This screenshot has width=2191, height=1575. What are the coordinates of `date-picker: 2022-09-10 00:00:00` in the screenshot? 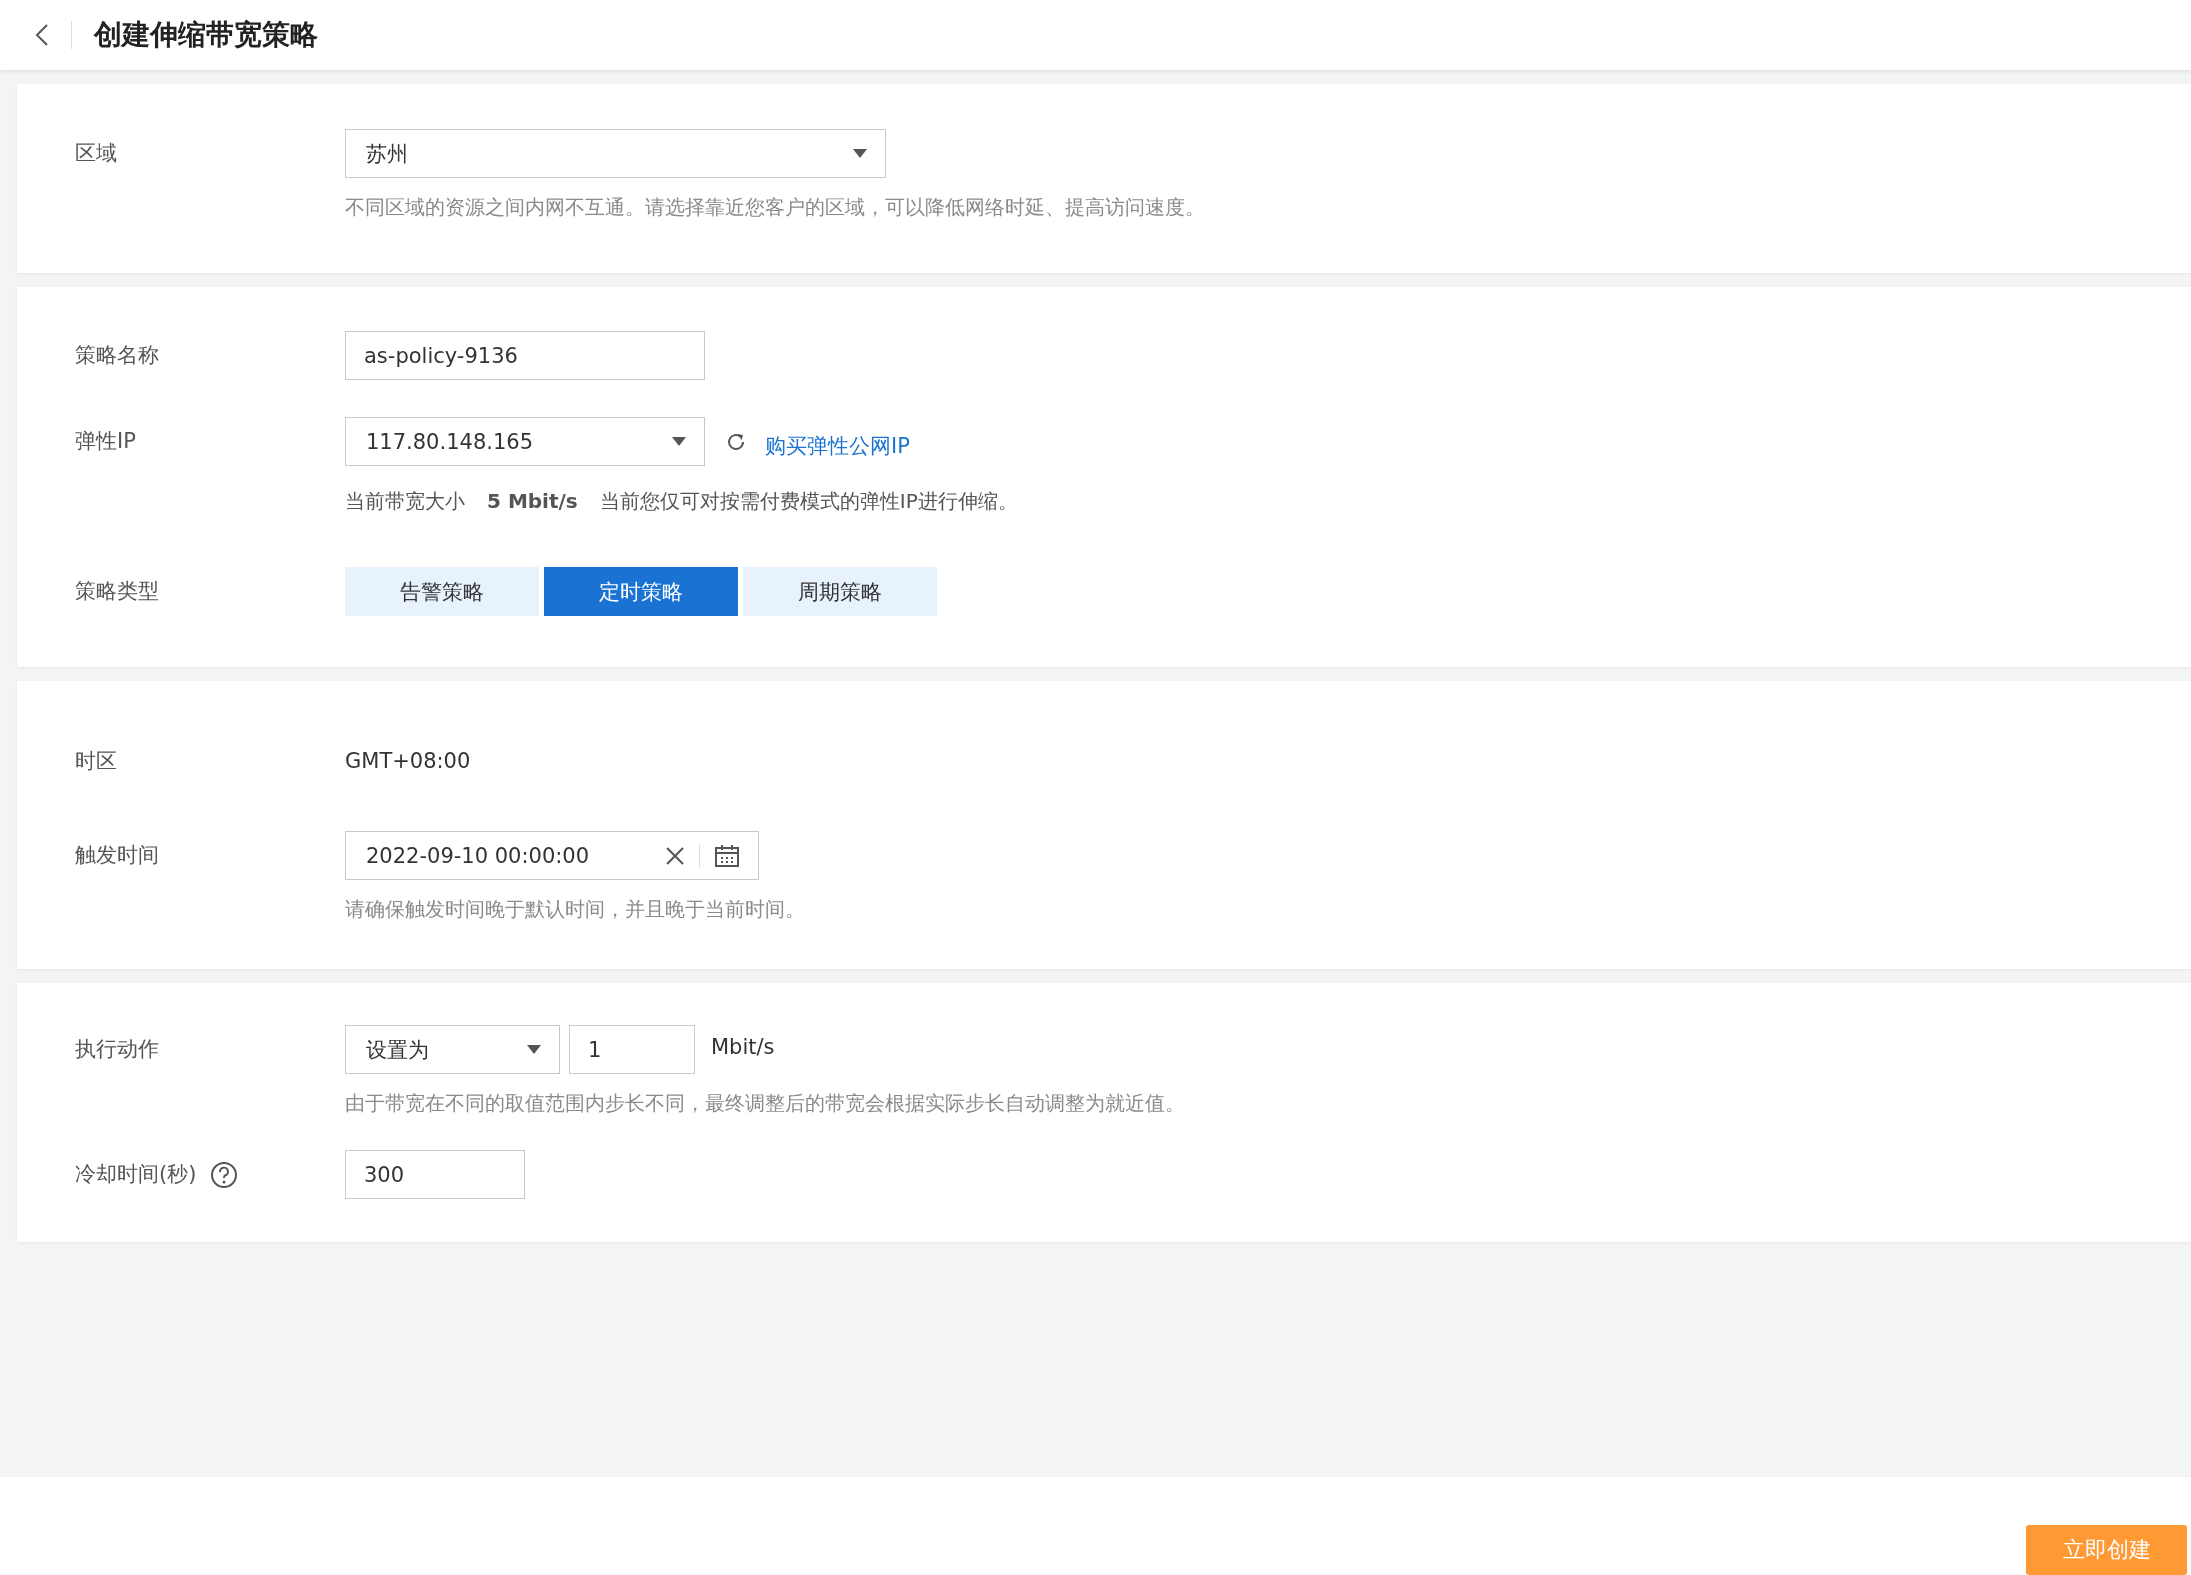 It's located at (552, 855).